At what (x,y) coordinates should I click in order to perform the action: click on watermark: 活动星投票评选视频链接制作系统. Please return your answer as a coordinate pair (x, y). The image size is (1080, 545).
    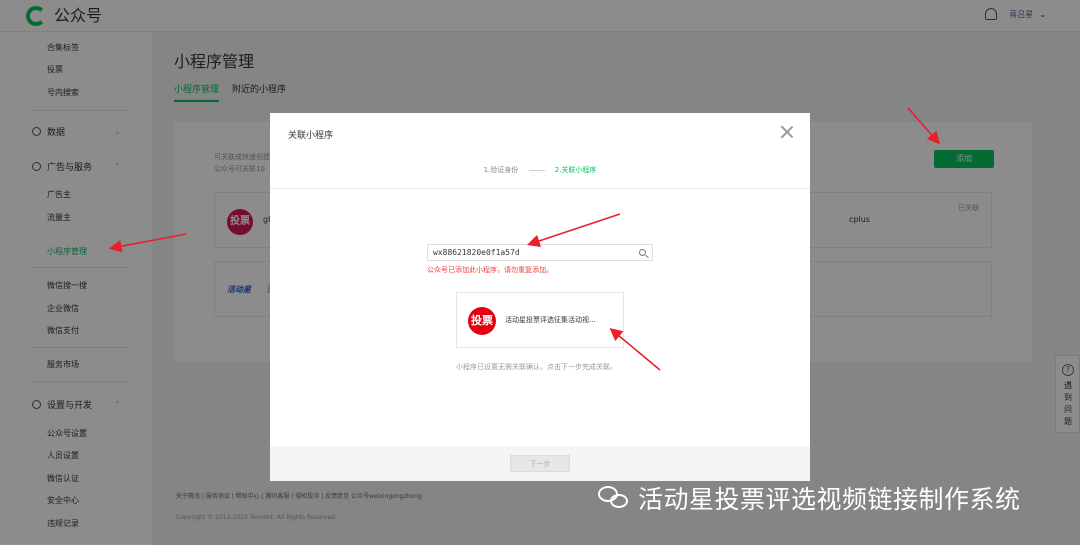
    Looking at the image, I should click on (808, 498).